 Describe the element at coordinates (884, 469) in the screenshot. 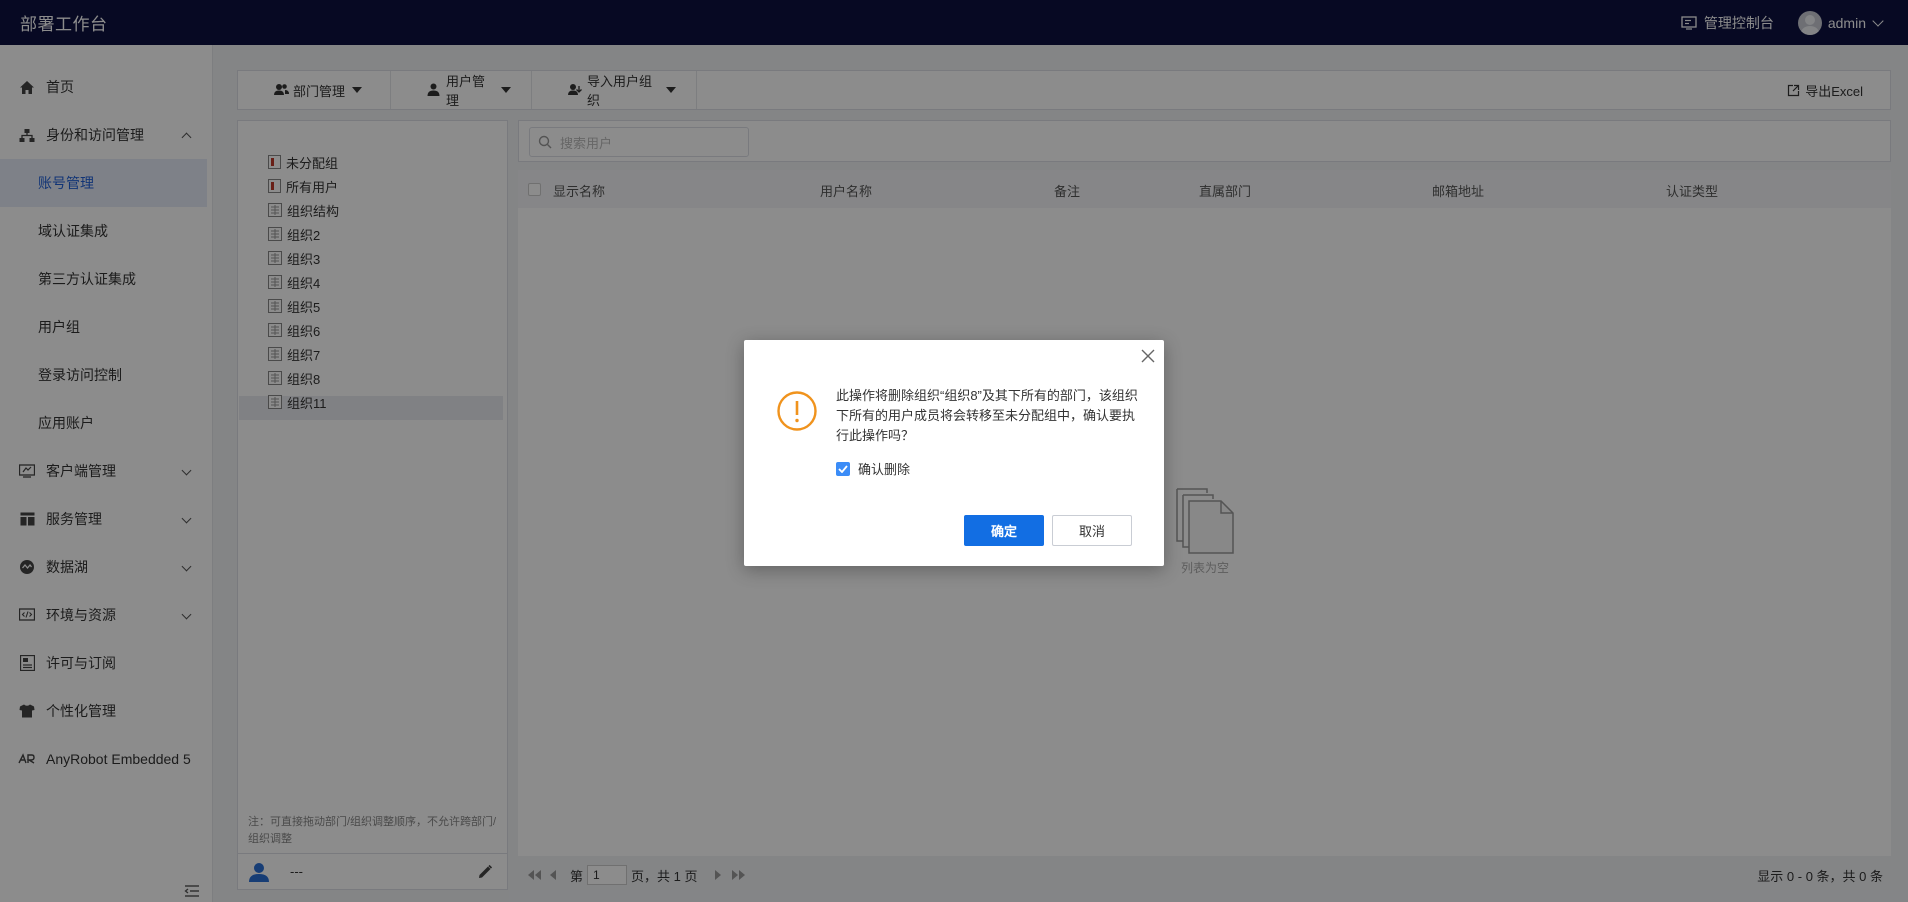

I see `checkbox-label: 确认删除` at that location.